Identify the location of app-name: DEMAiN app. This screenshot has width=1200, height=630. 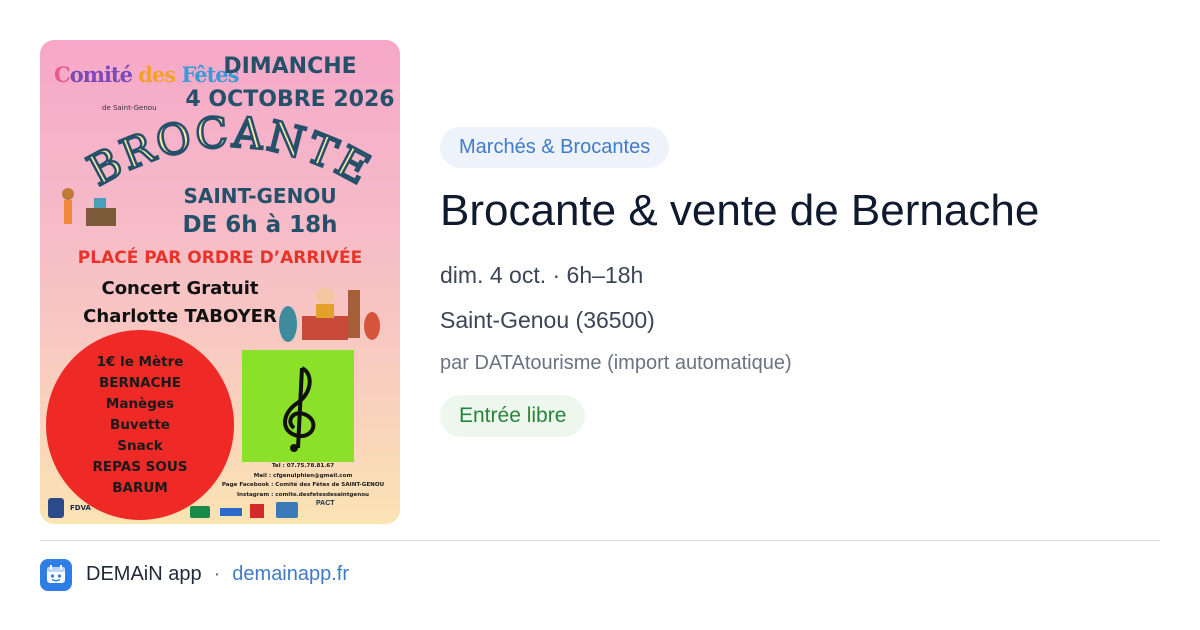
(144, 574).